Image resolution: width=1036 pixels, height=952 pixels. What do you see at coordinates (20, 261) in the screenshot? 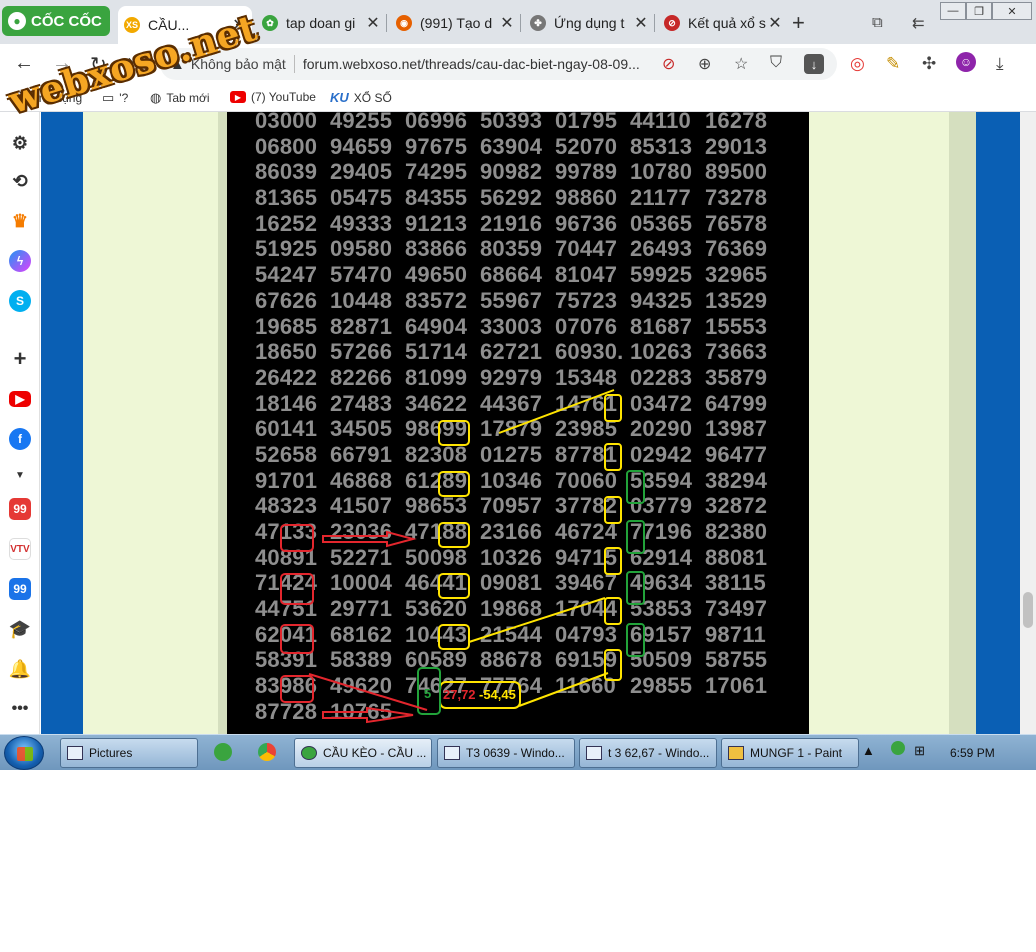
I see `messenger-icon: ϟ` at bounding box center [20, 261].